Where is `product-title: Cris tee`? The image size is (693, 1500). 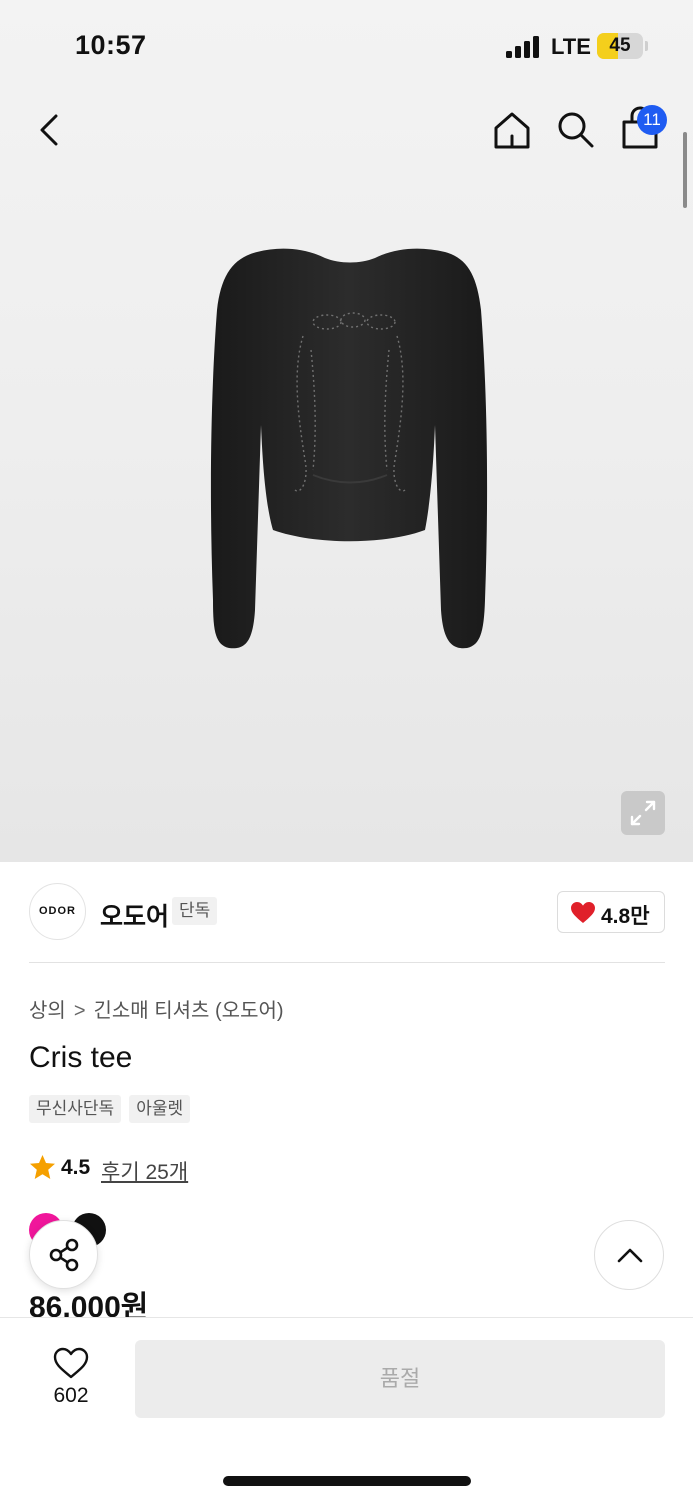
product-title: Cris tee is located at coordinates (81, 1057).